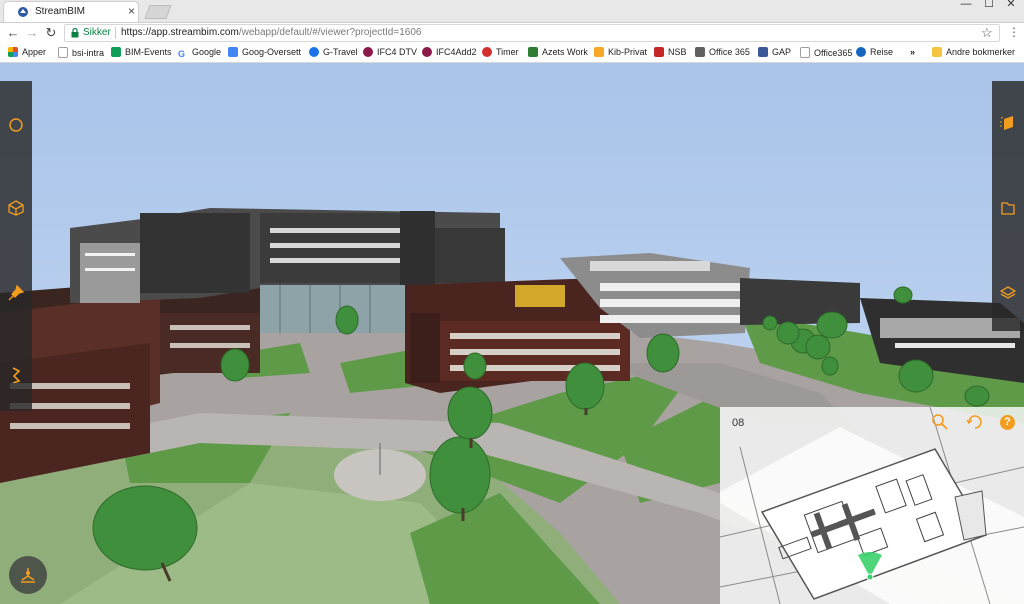 The image size is (1024, 604). I want to click on pin-tool-button, so click(16, 293).